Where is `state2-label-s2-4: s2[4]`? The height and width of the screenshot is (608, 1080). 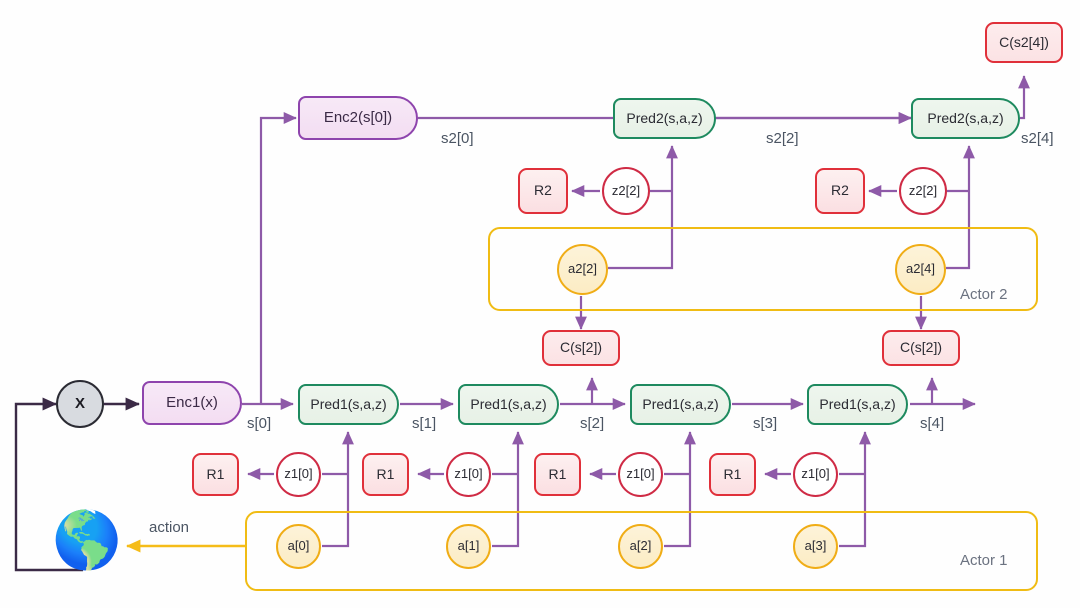 state2-label-s2-4: s2[4] is located at coordinates (1037, 138).